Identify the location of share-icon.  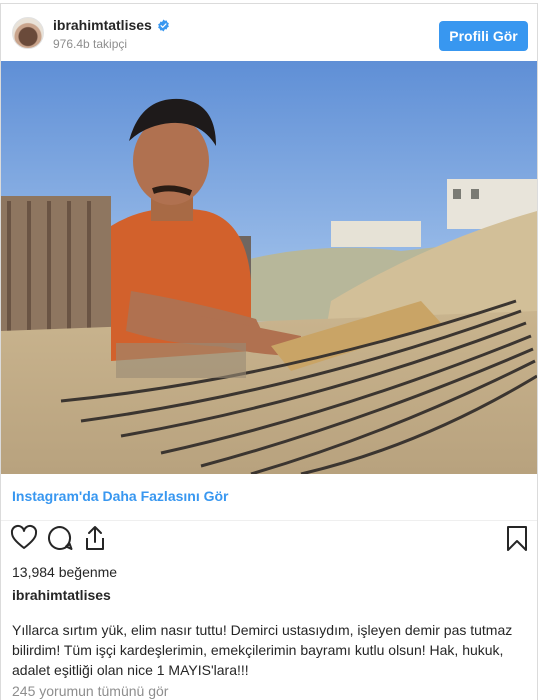
(95, 538).